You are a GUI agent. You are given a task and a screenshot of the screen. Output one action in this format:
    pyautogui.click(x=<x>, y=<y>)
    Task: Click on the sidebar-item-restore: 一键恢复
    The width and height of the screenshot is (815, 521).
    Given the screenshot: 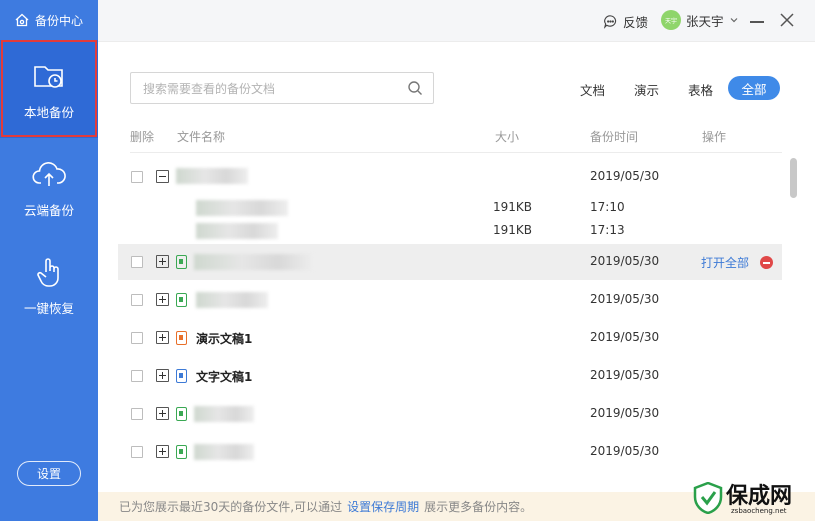 What is the action you would take?
    pyautogui.click(x=49, y=285)
    